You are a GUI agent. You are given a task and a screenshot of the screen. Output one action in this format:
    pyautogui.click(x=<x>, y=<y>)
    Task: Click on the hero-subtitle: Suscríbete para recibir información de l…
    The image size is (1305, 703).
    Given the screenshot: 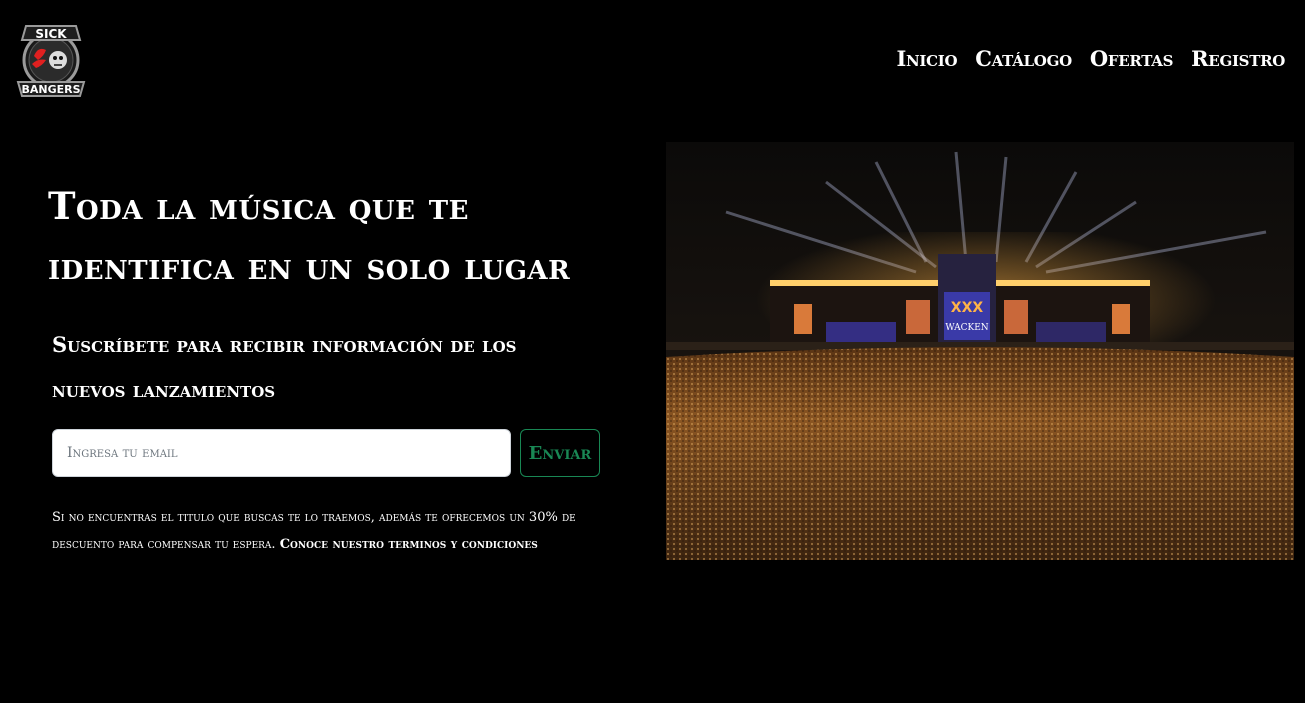 What is the action you would take?
    pyautogui.click(x=284, y=367)
    